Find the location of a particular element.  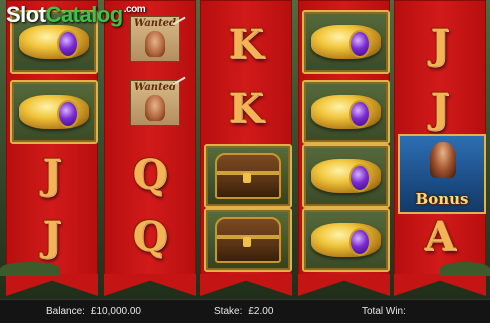

watermark-part-1: Slot is located at coordinates (26, 14).